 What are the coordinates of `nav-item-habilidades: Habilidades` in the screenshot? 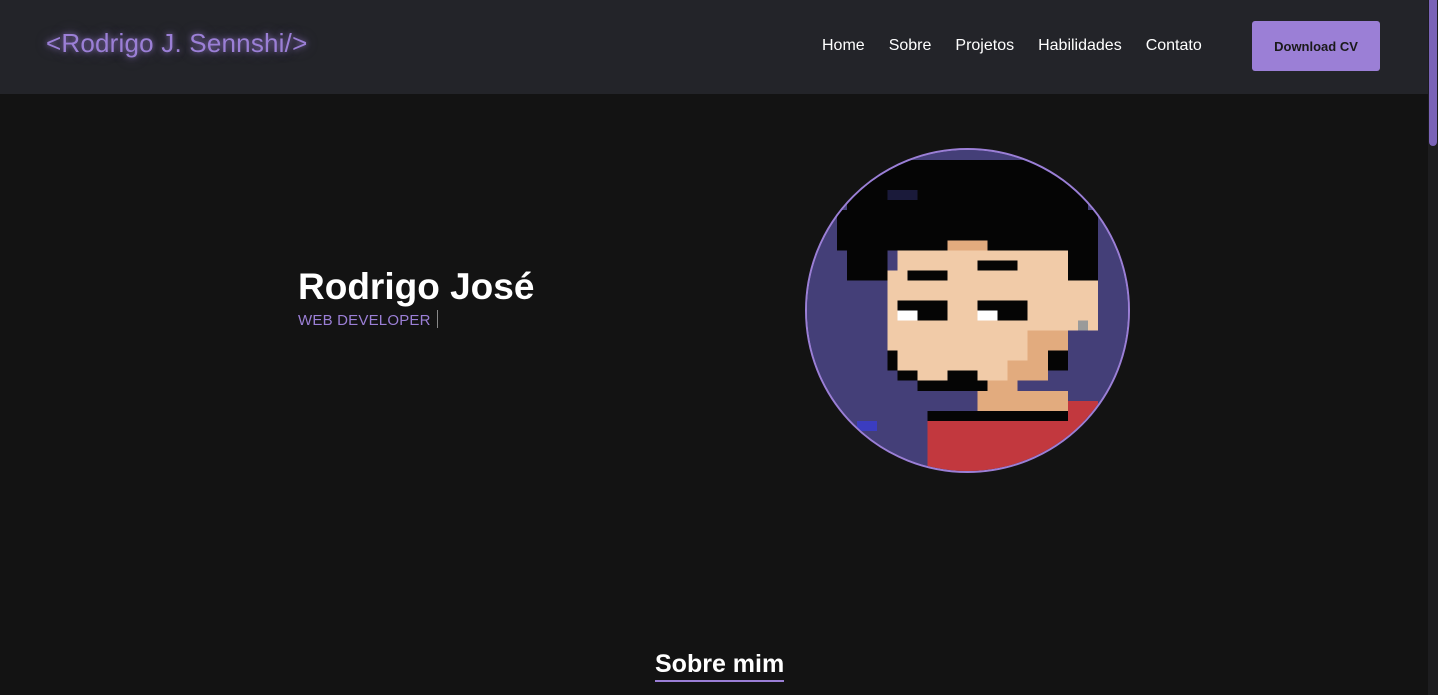 It's located at (1080, 46).